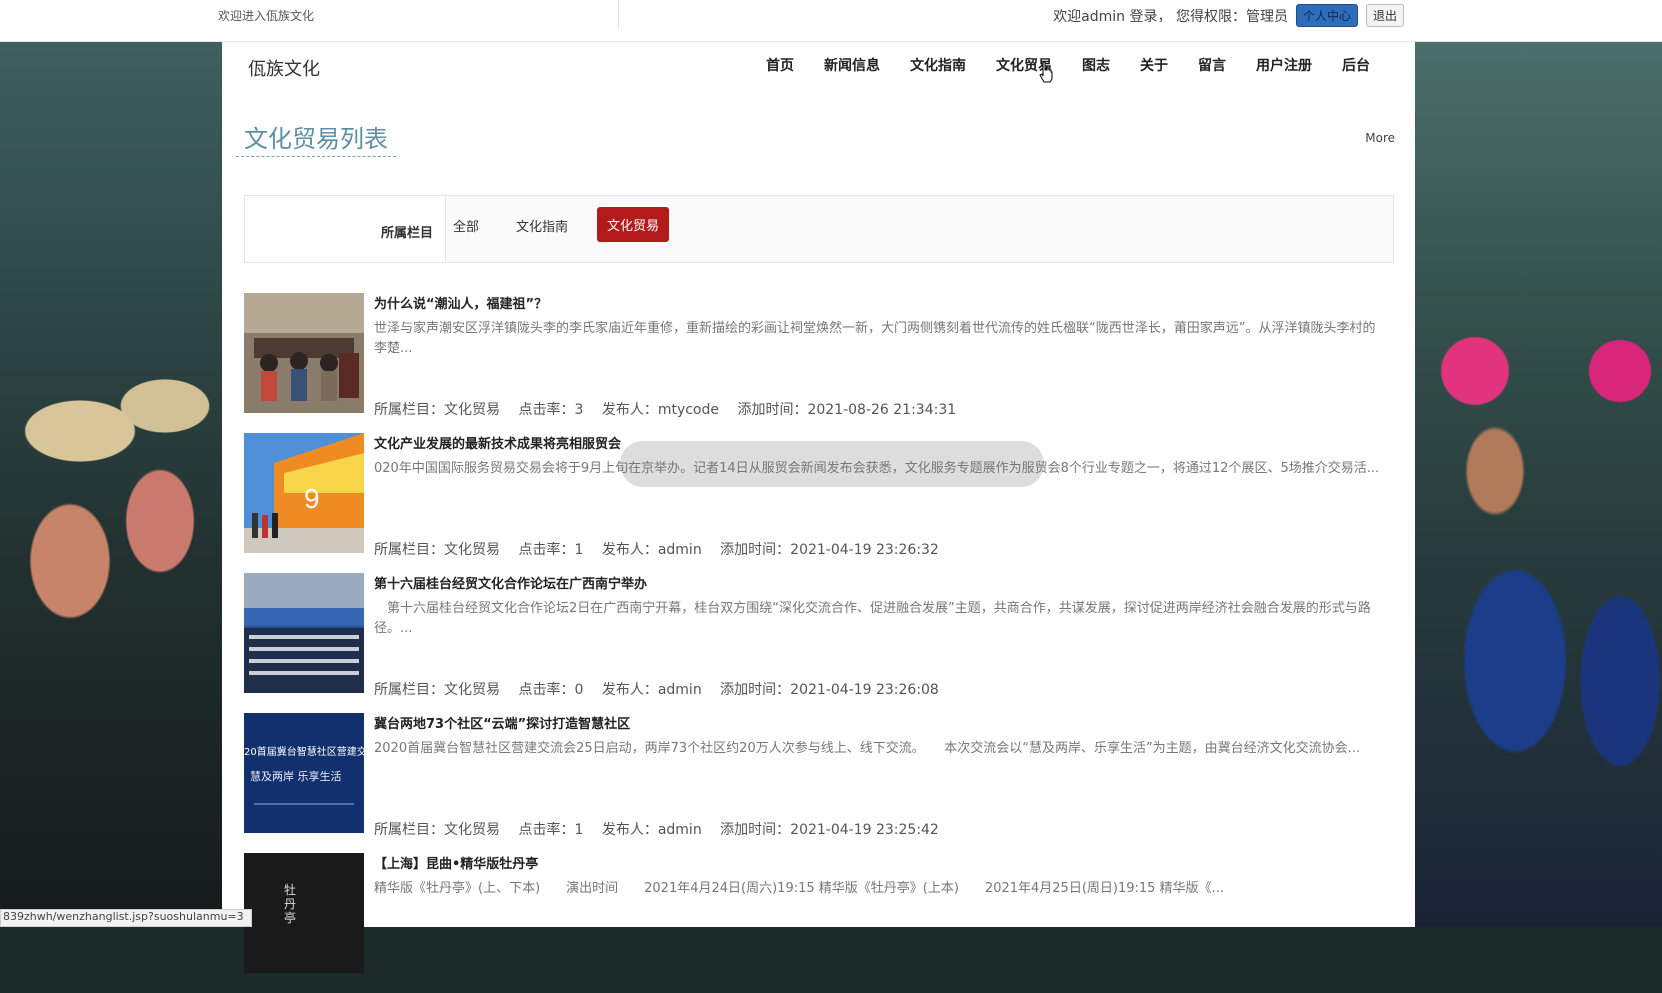 Image resolution: width=1662 pixels, height=993 pixels. Describe the element at coordinates (296, 776) in the screenshot. I see `thumb-caption-line2: 慧及两岸 乐享生活` at that location.